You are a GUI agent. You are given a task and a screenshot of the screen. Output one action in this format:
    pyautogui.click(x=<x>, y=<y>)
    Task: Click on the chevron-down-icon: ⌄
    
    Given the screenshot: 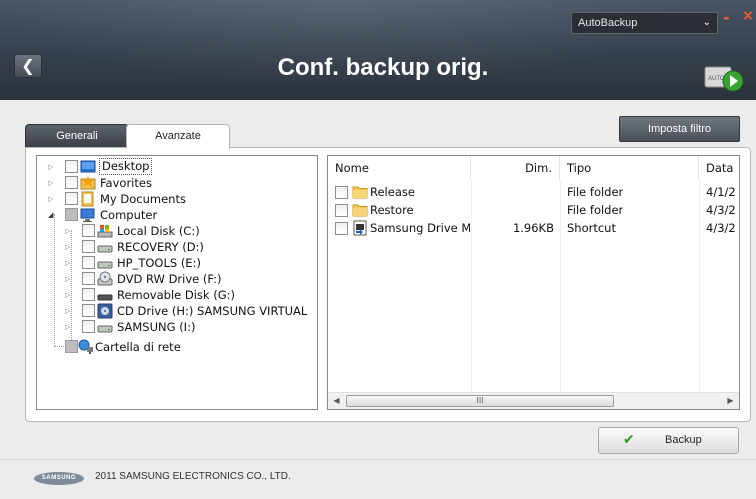 What is the action you would take?
    pyautogui.click(x=706, y=22)
    